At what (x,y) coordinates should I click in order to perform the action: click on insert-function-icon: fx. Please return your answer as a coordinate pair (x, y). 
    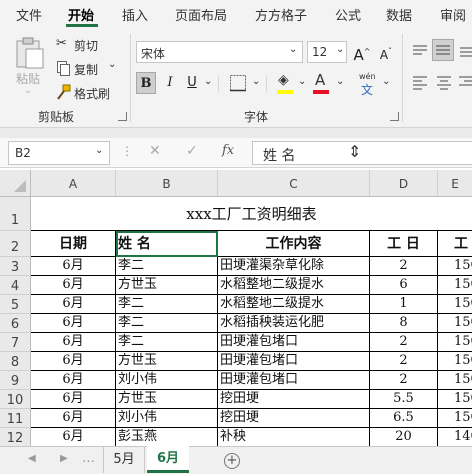
    Looking at the image, I should click on (228, 150).